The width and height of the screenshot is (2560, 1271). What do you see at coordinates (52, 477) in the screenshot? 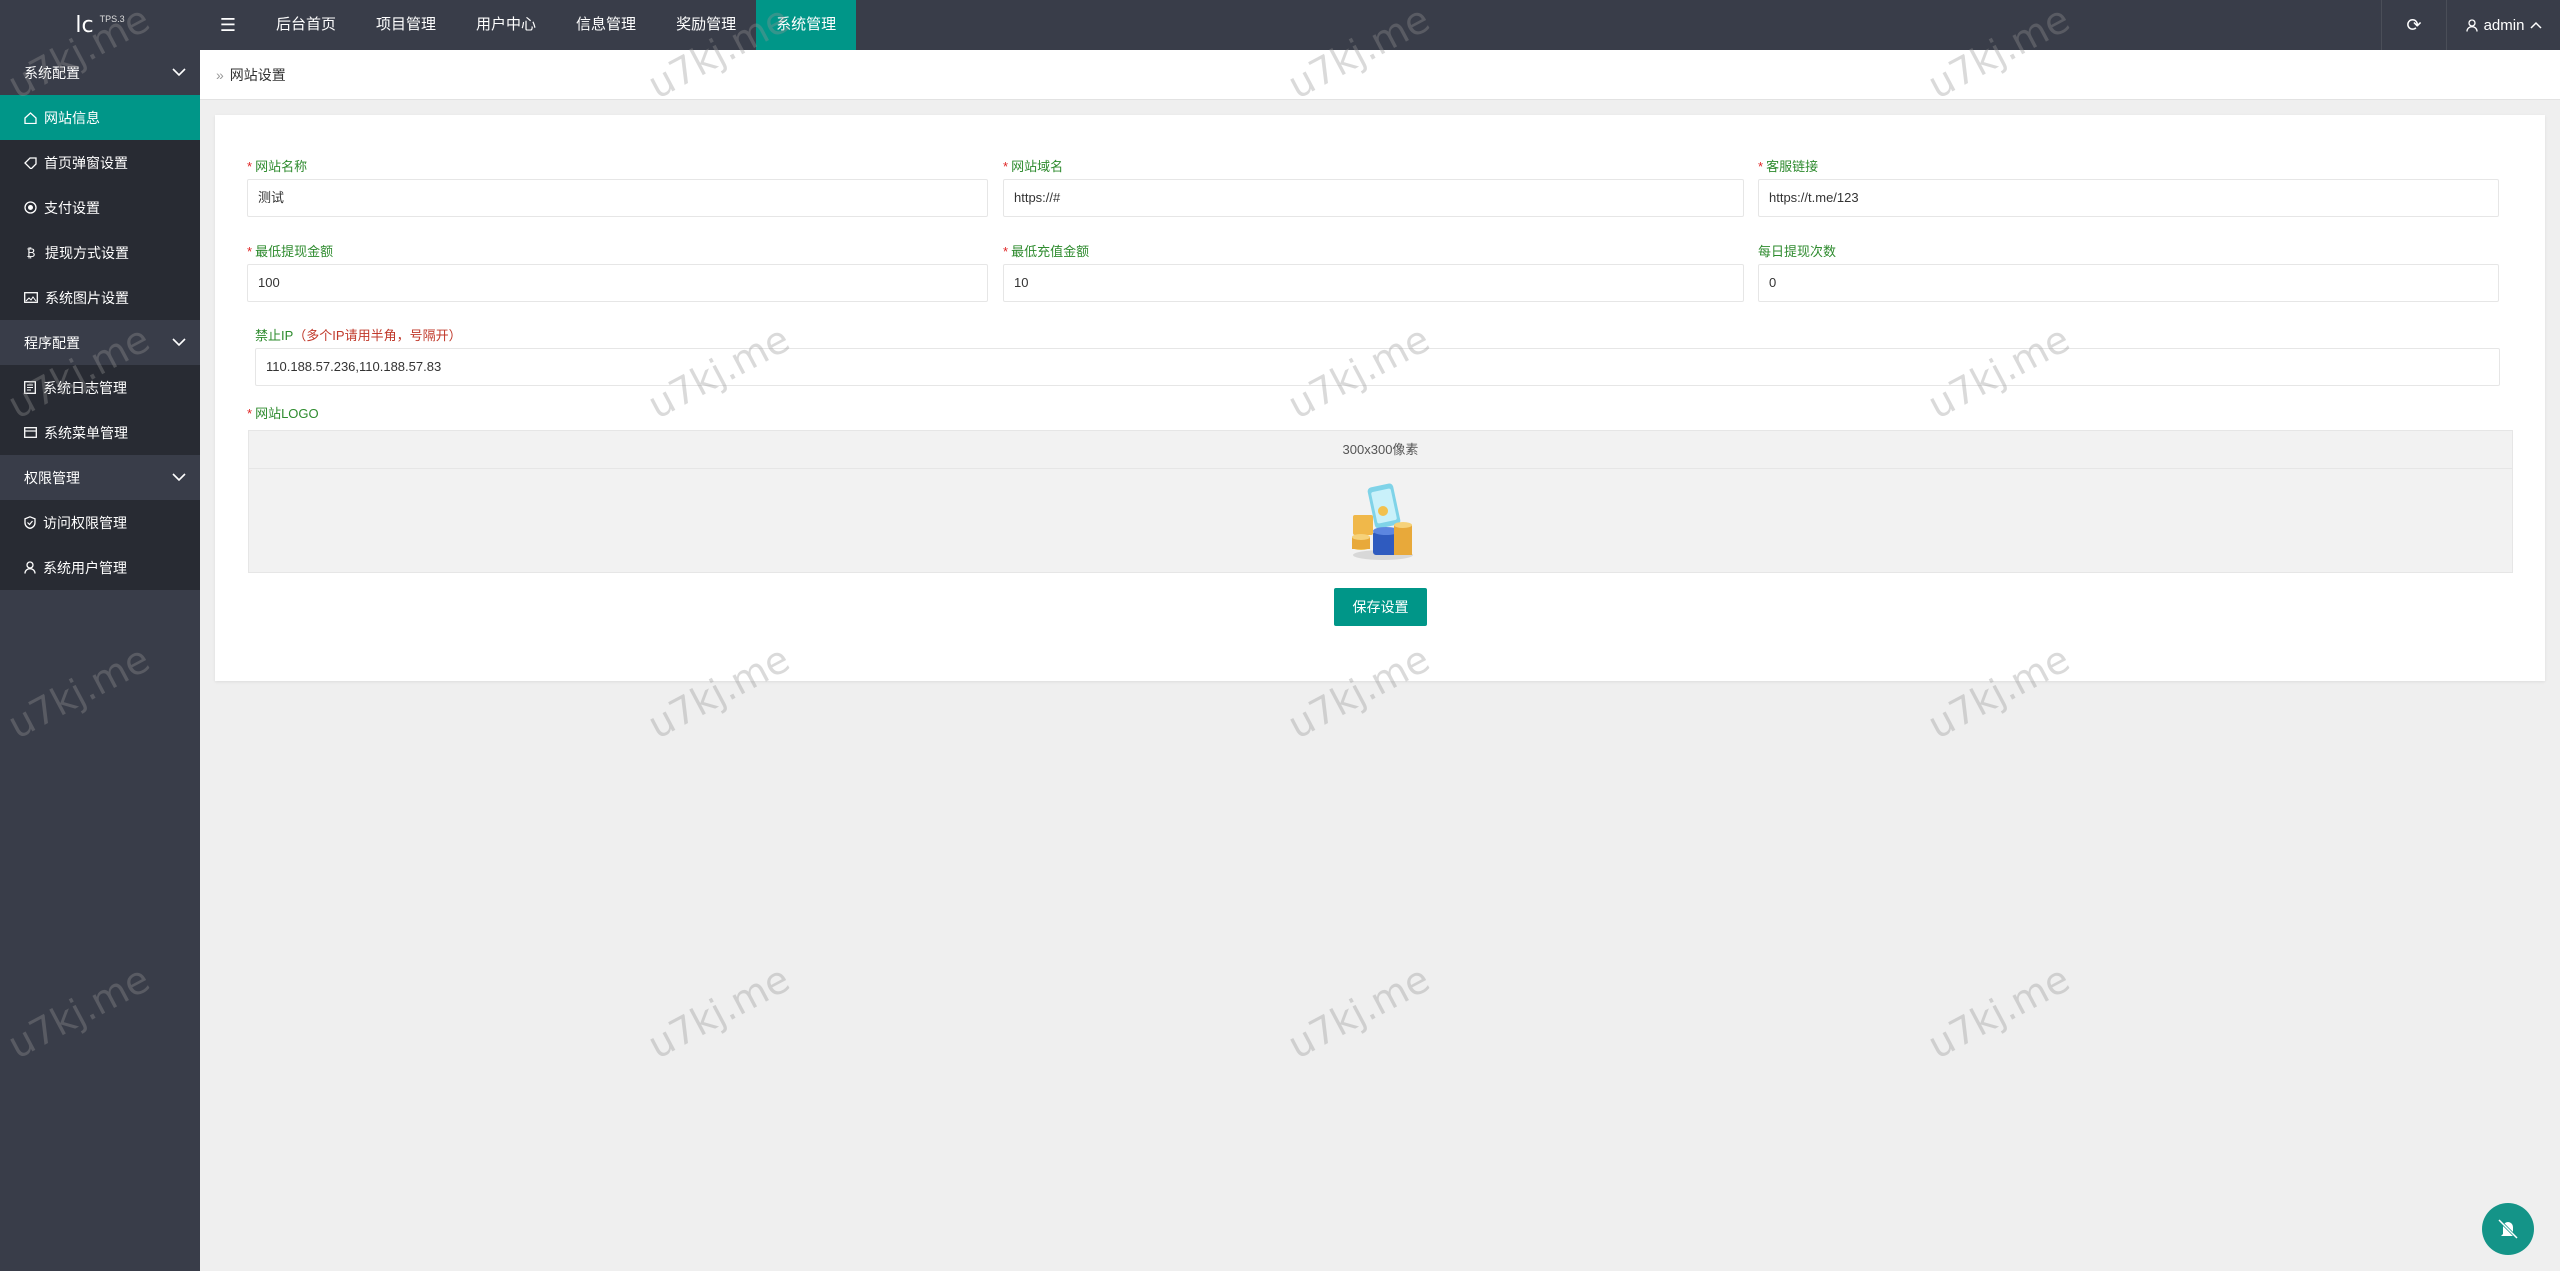
I see `sidebar-group-label: 权限管理` at bounding box center [52, 477].